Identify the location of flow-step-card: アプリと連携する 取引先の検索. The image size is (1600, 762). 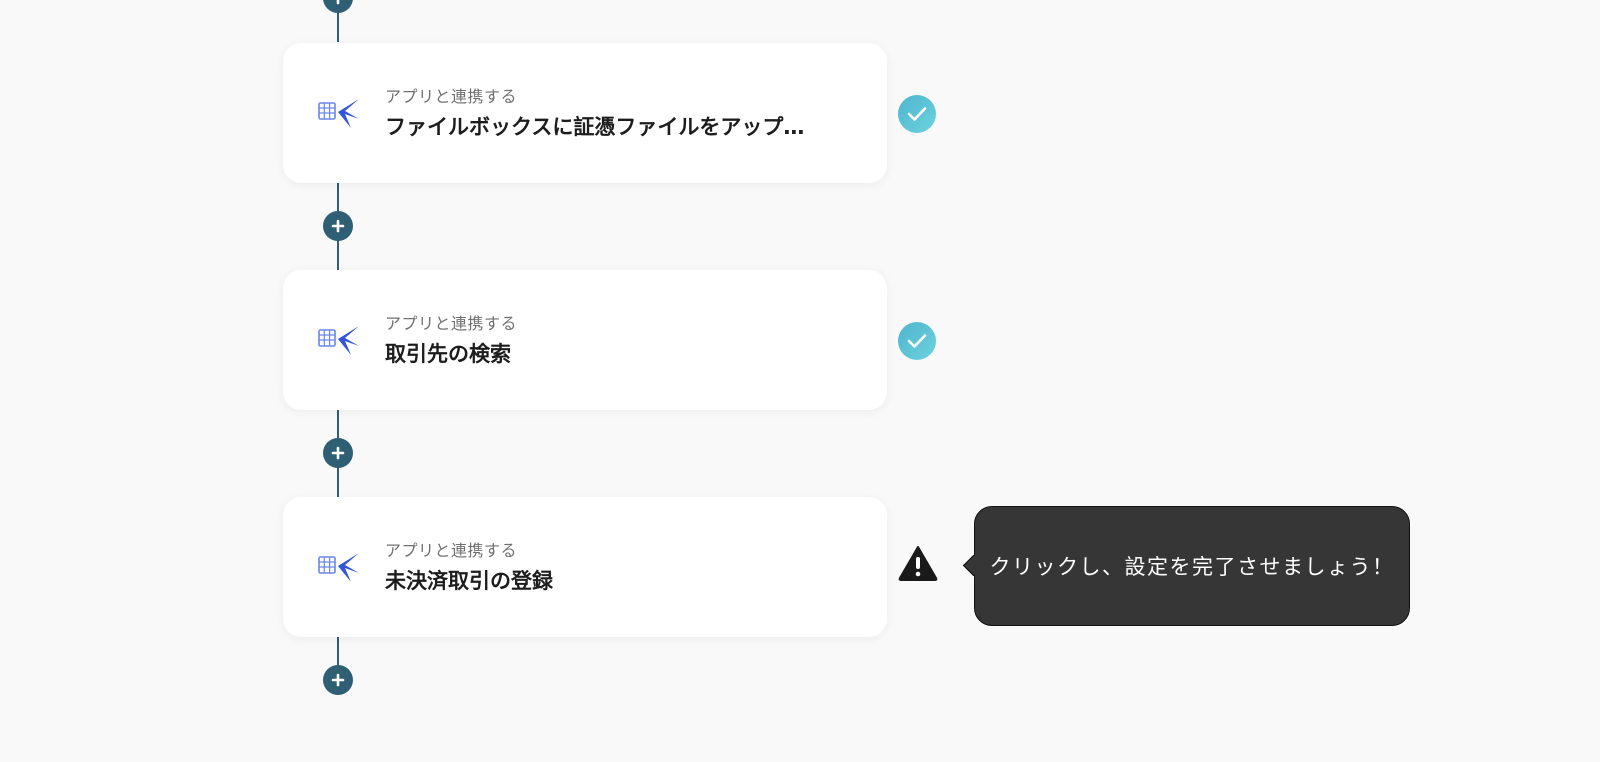
(585, 340).